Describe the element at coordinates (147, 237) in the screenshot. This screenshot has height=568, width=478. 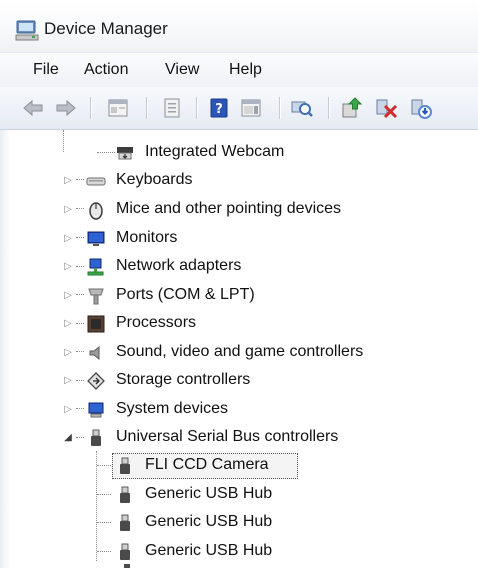
I see `tree-item-label: Monitors` at that location.